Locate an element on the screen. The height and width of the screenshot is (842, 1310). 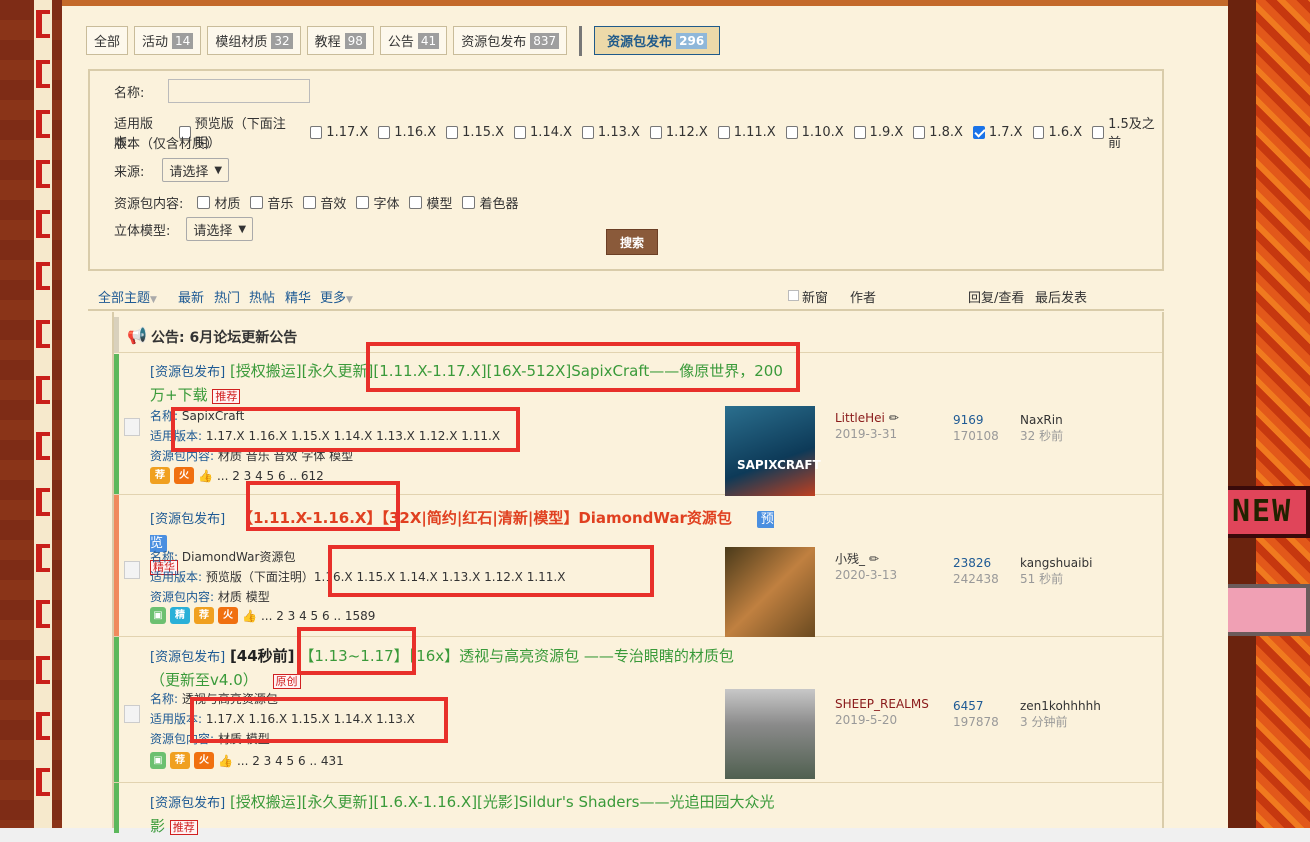
all-threads-link: 全部主题▼ is located at coordinates (127, 296).